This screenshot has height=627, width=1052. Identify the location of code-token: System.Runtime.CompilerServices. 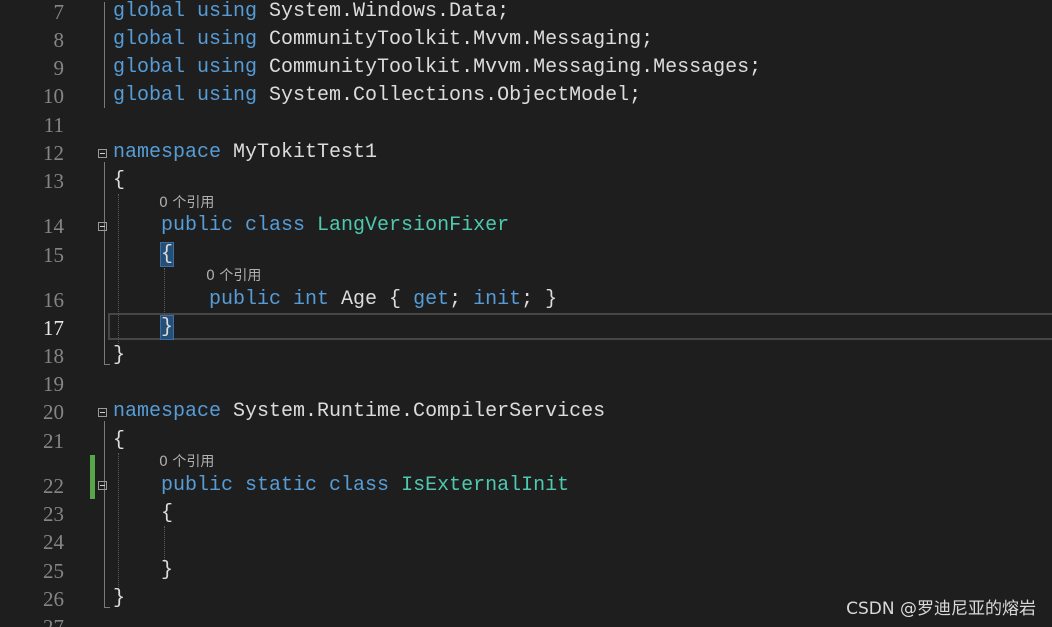
(419, 411).